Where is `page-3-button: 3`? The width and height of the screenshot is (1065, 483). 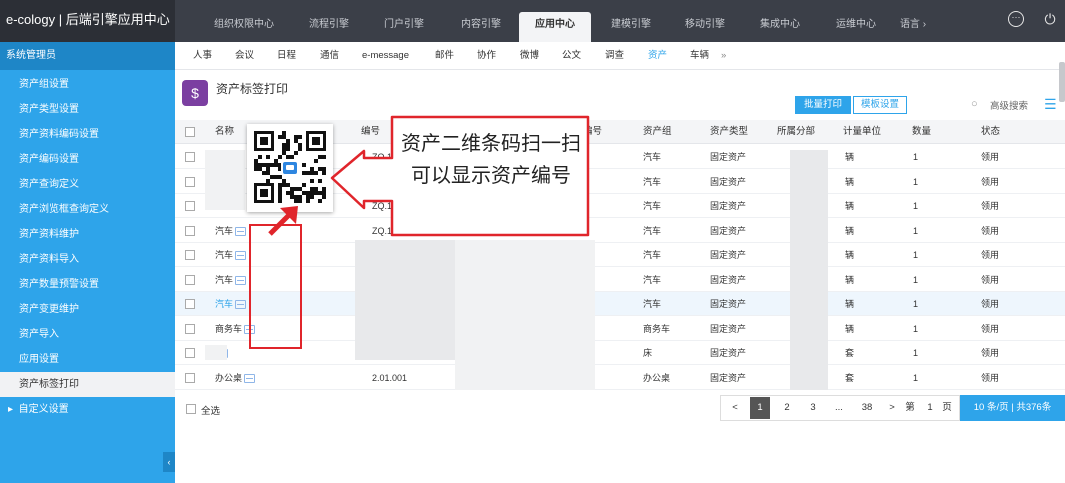 page-3-button: 3 is located at coordinates (813, 408).